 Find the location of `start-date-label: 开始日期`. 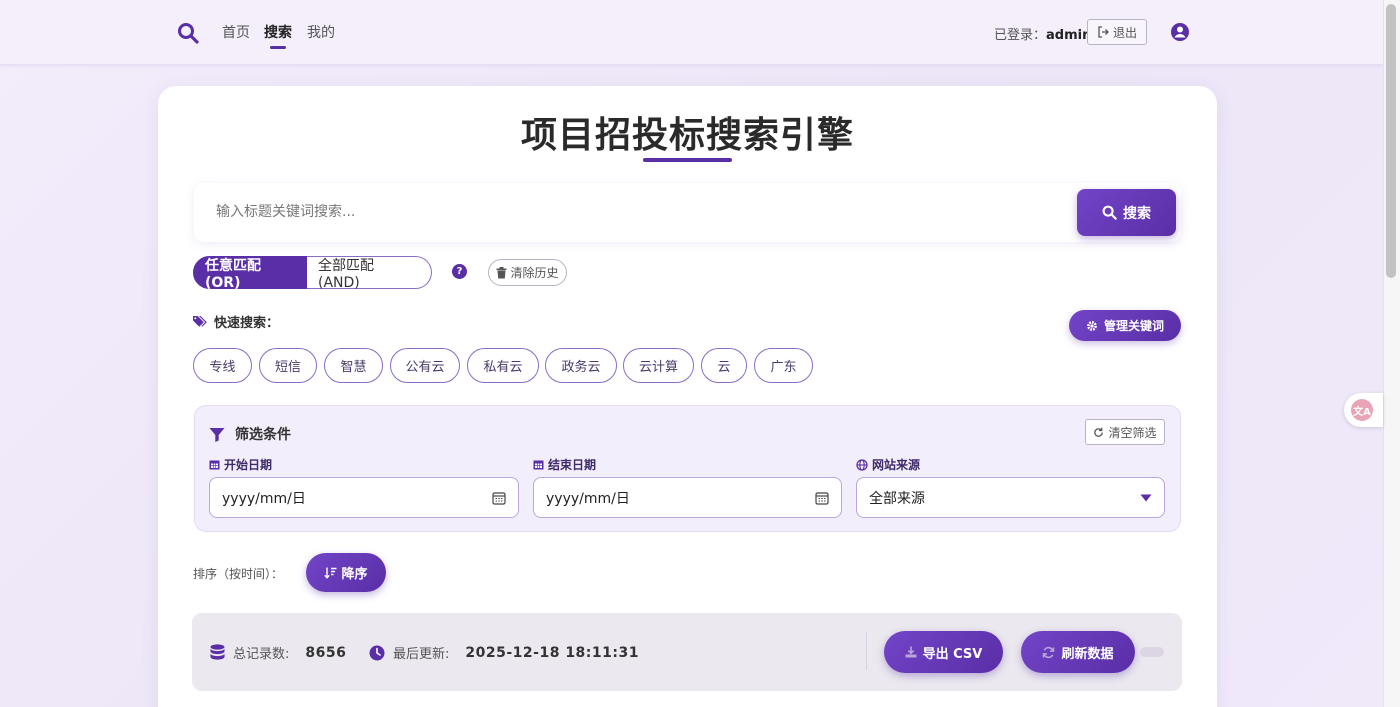

start-date-label: 开始日期 is located at coordinates (248, 465).